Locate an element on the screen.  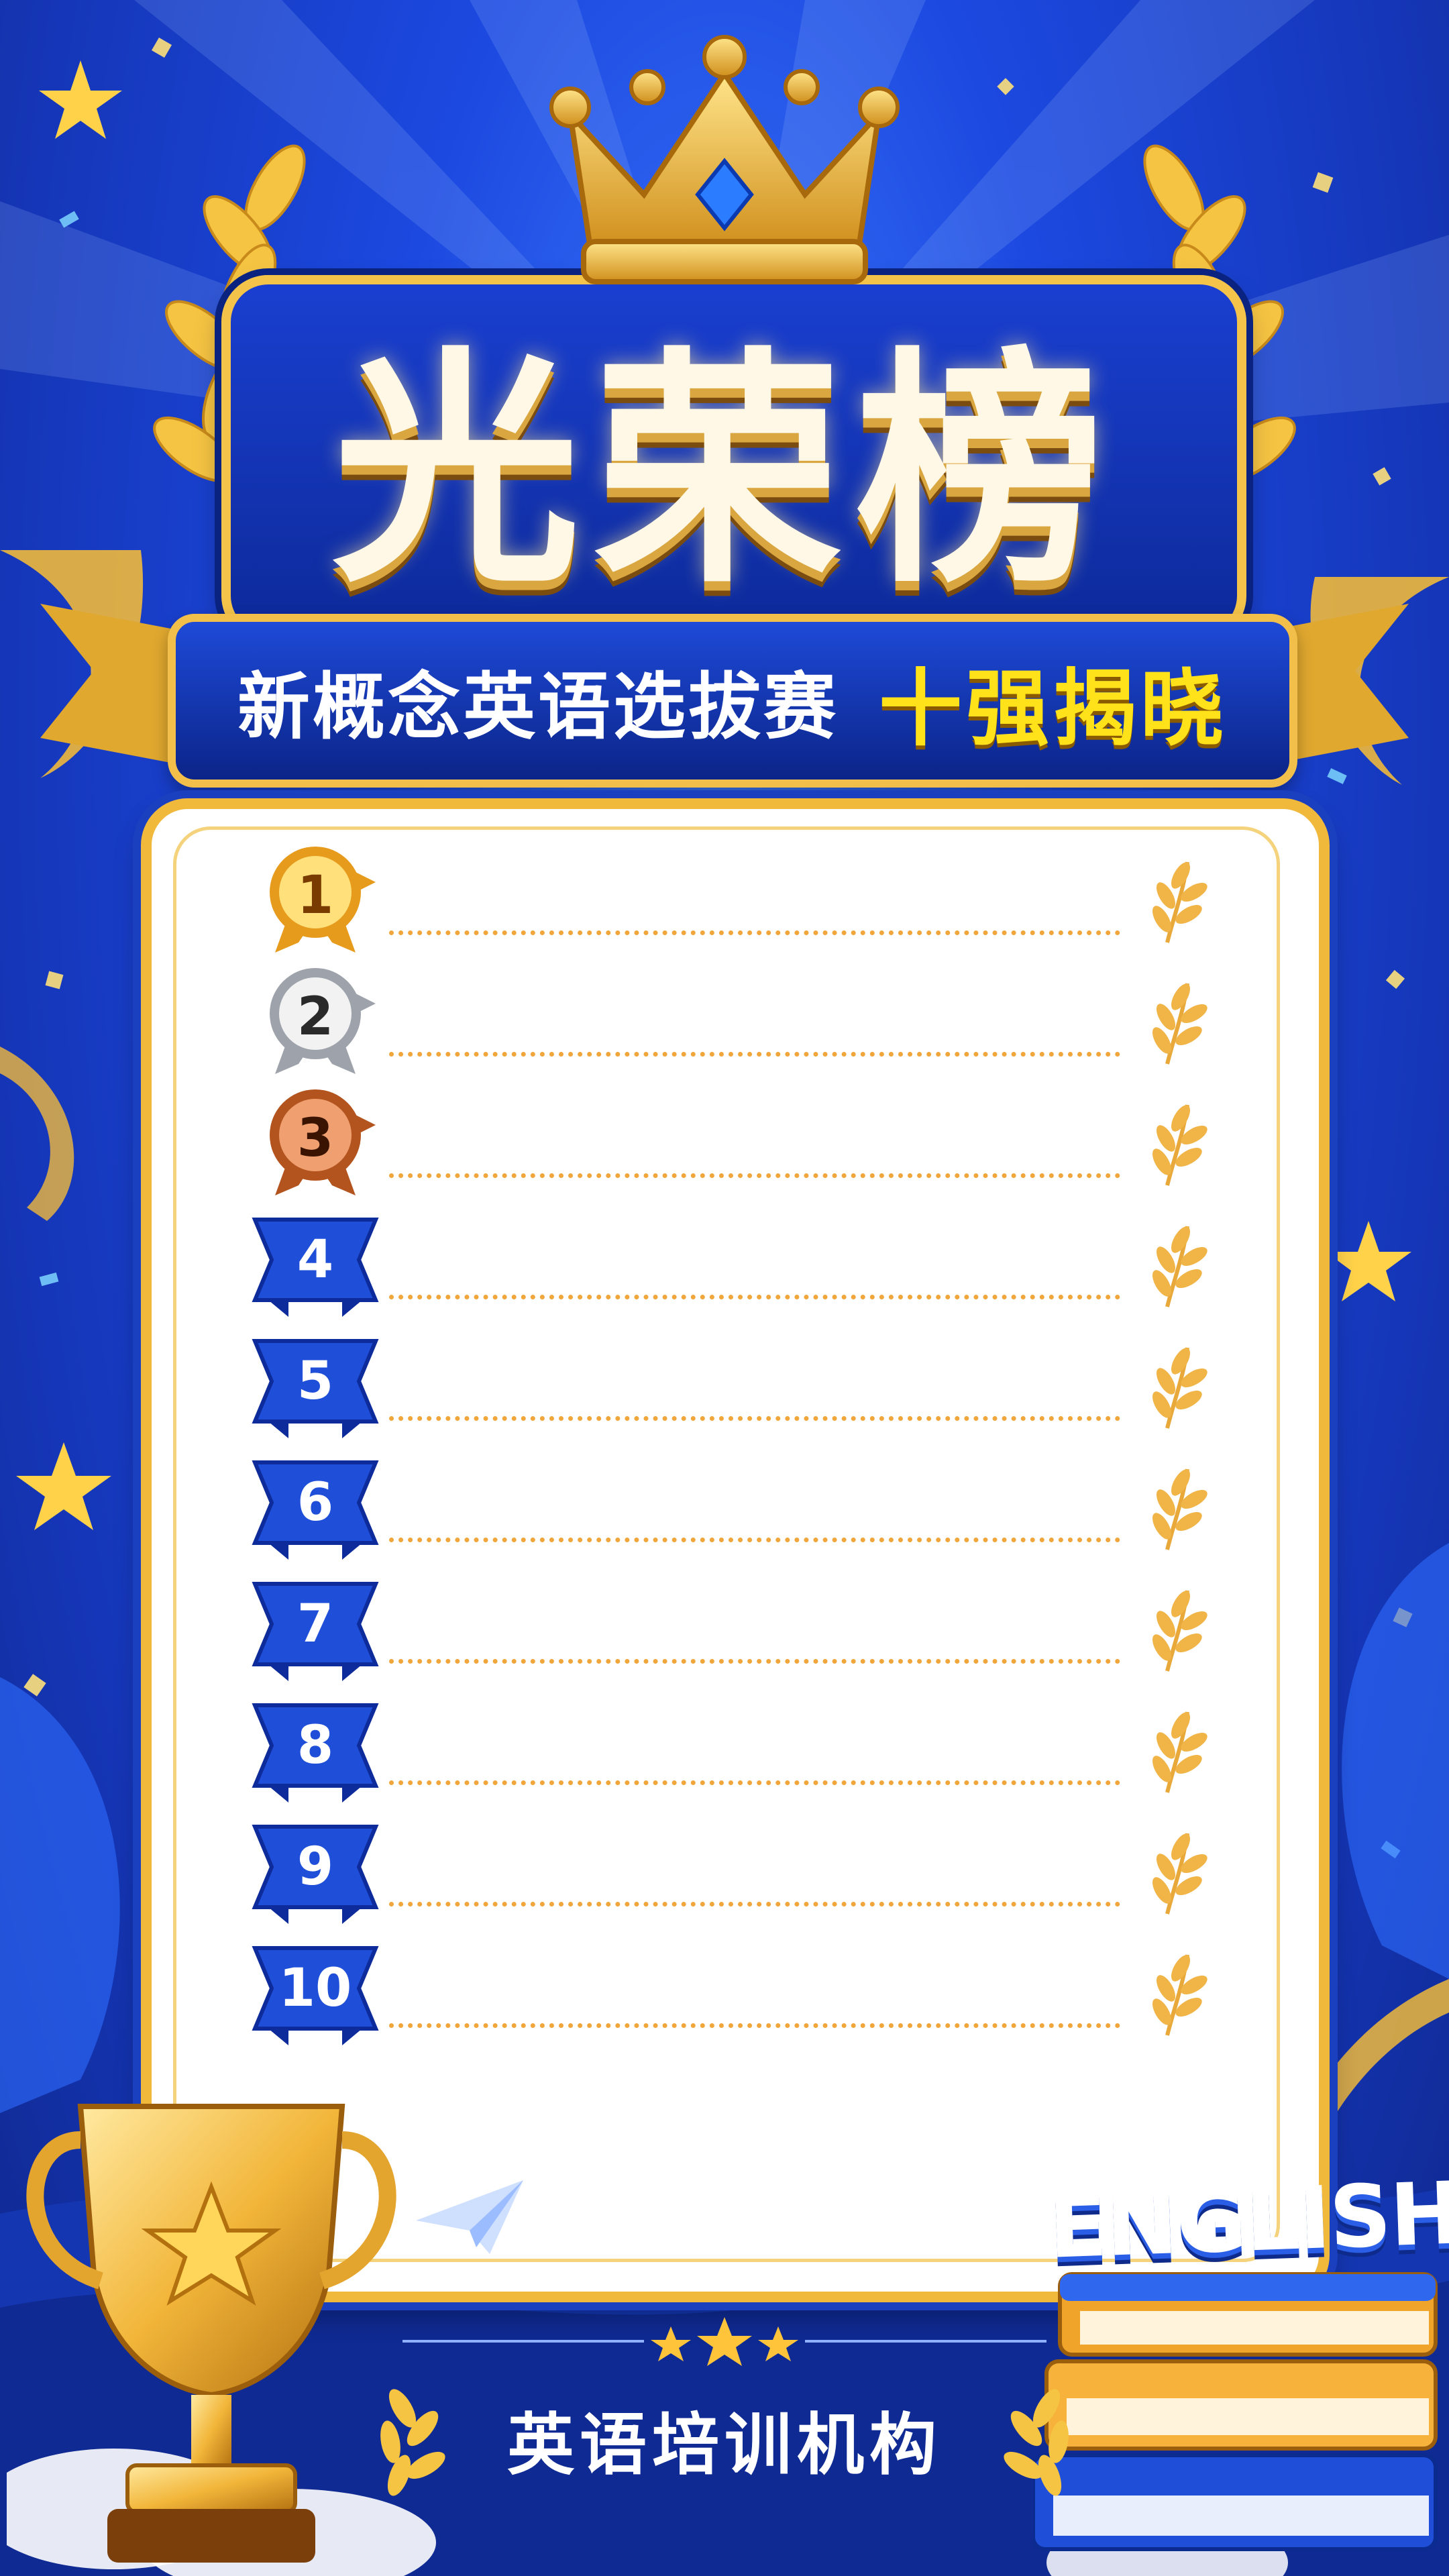
highlight-text: 十强揭晓 is located at coordinates (1053, 708).